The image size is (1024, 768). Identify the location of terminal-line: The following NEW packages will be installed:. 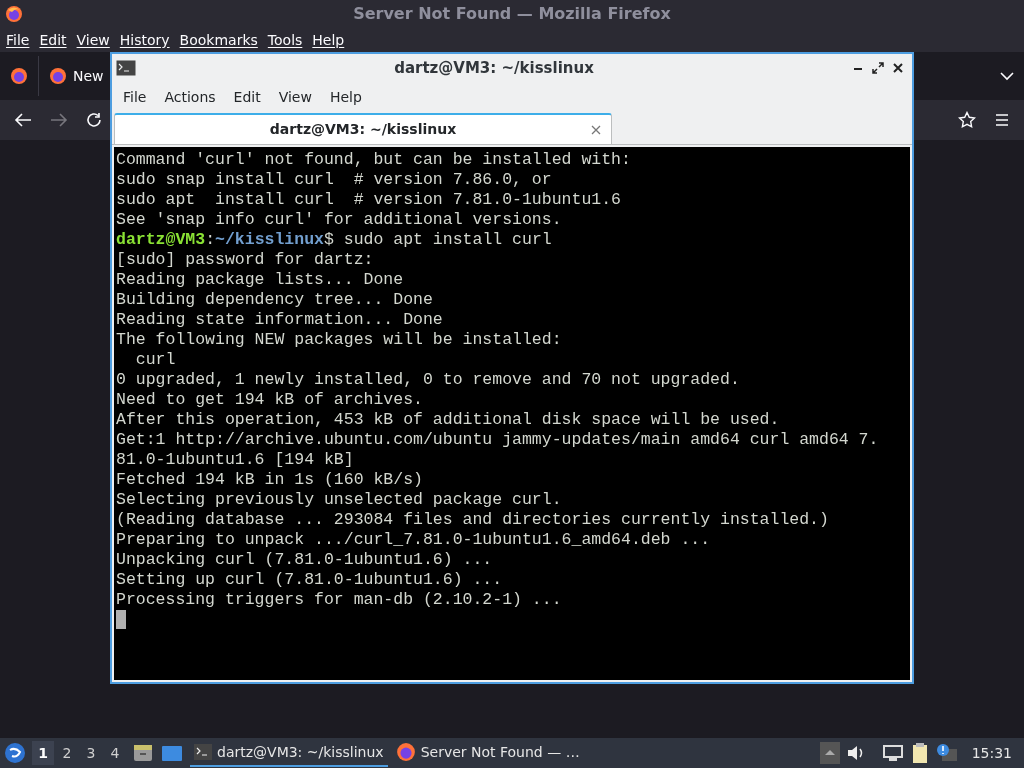
(339, 340).